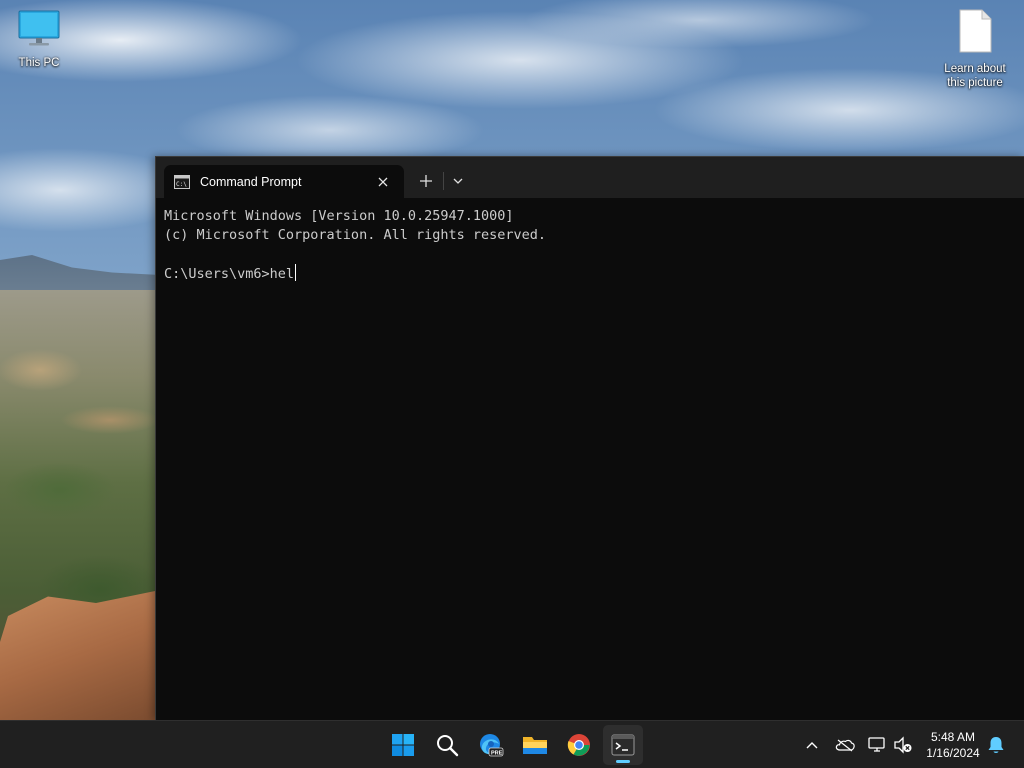 The image size is (1024, 768). I want to click on chevron-up-icon, so click(812, 745).